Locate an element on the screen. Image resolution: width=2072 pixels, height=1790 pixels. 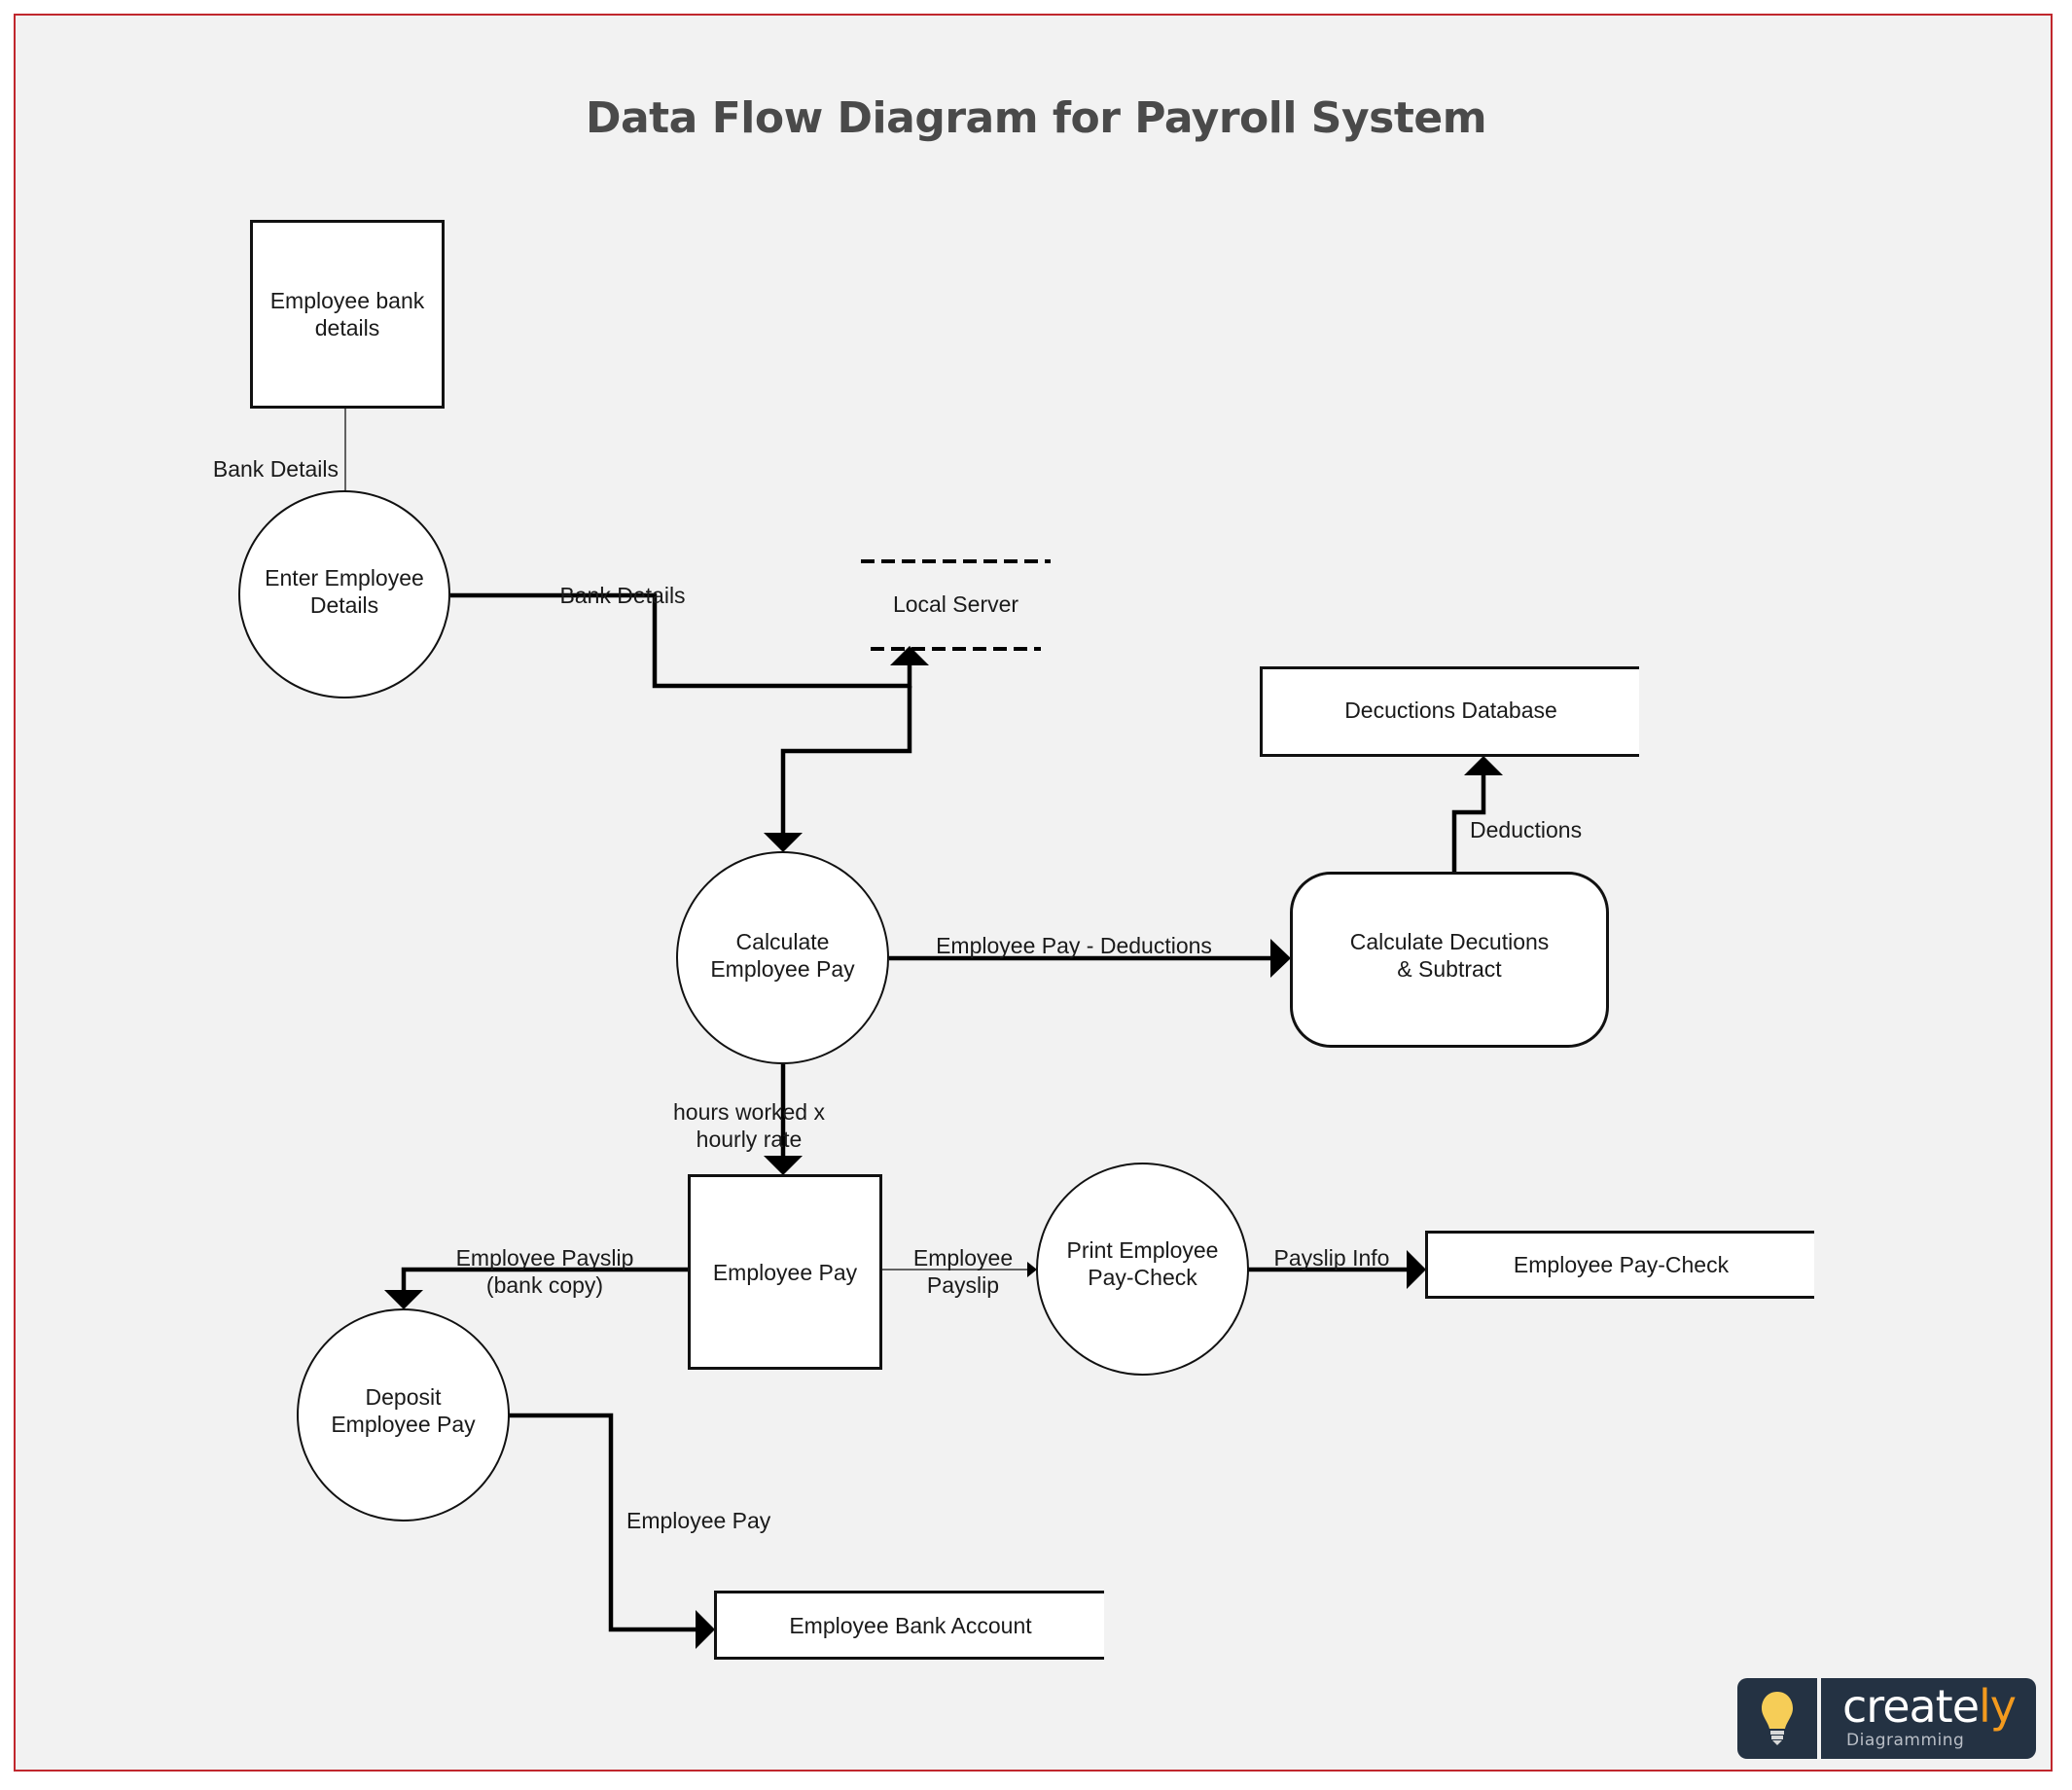
process-calculate-deductions: Calculate Decutions & Subtract is located at coordinates (1449, 960).